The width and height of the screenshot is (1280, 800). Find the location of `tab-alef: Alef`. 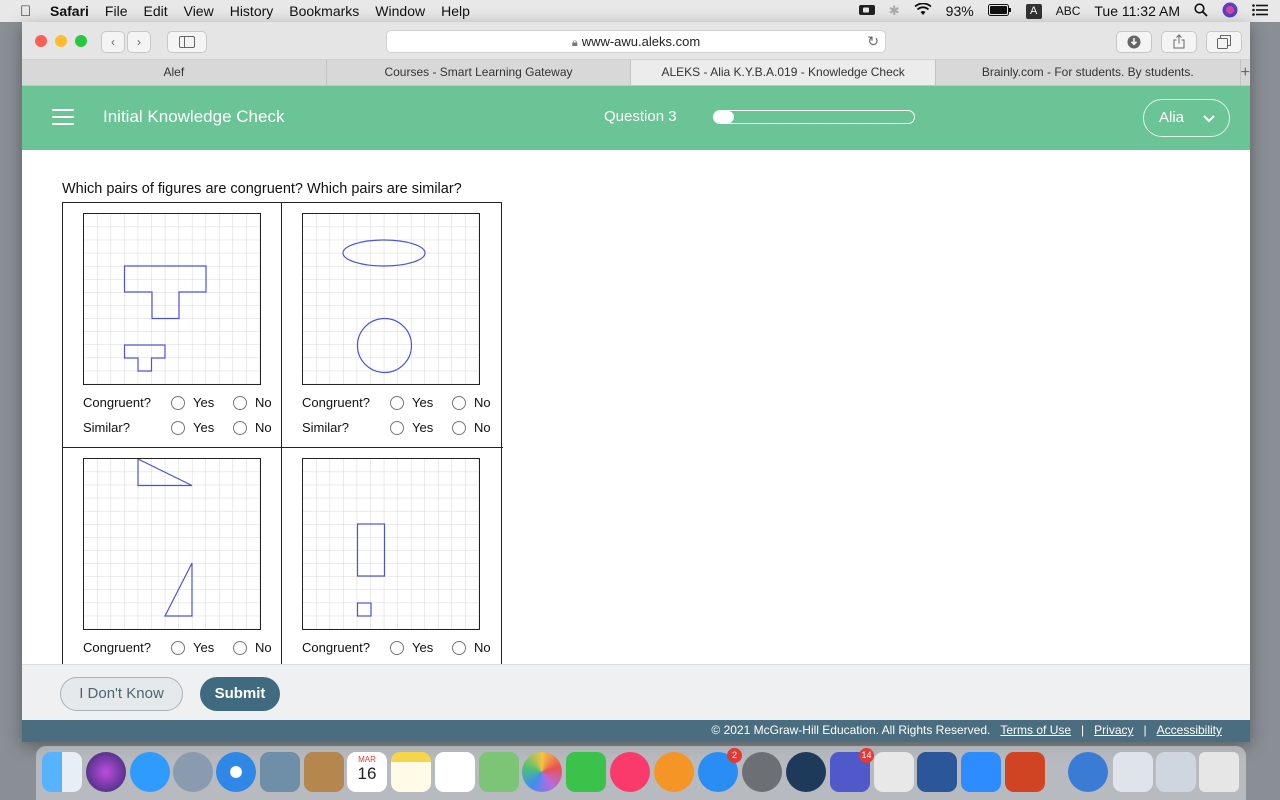

tab-alef: Alef is located at coordinates (174, 72).